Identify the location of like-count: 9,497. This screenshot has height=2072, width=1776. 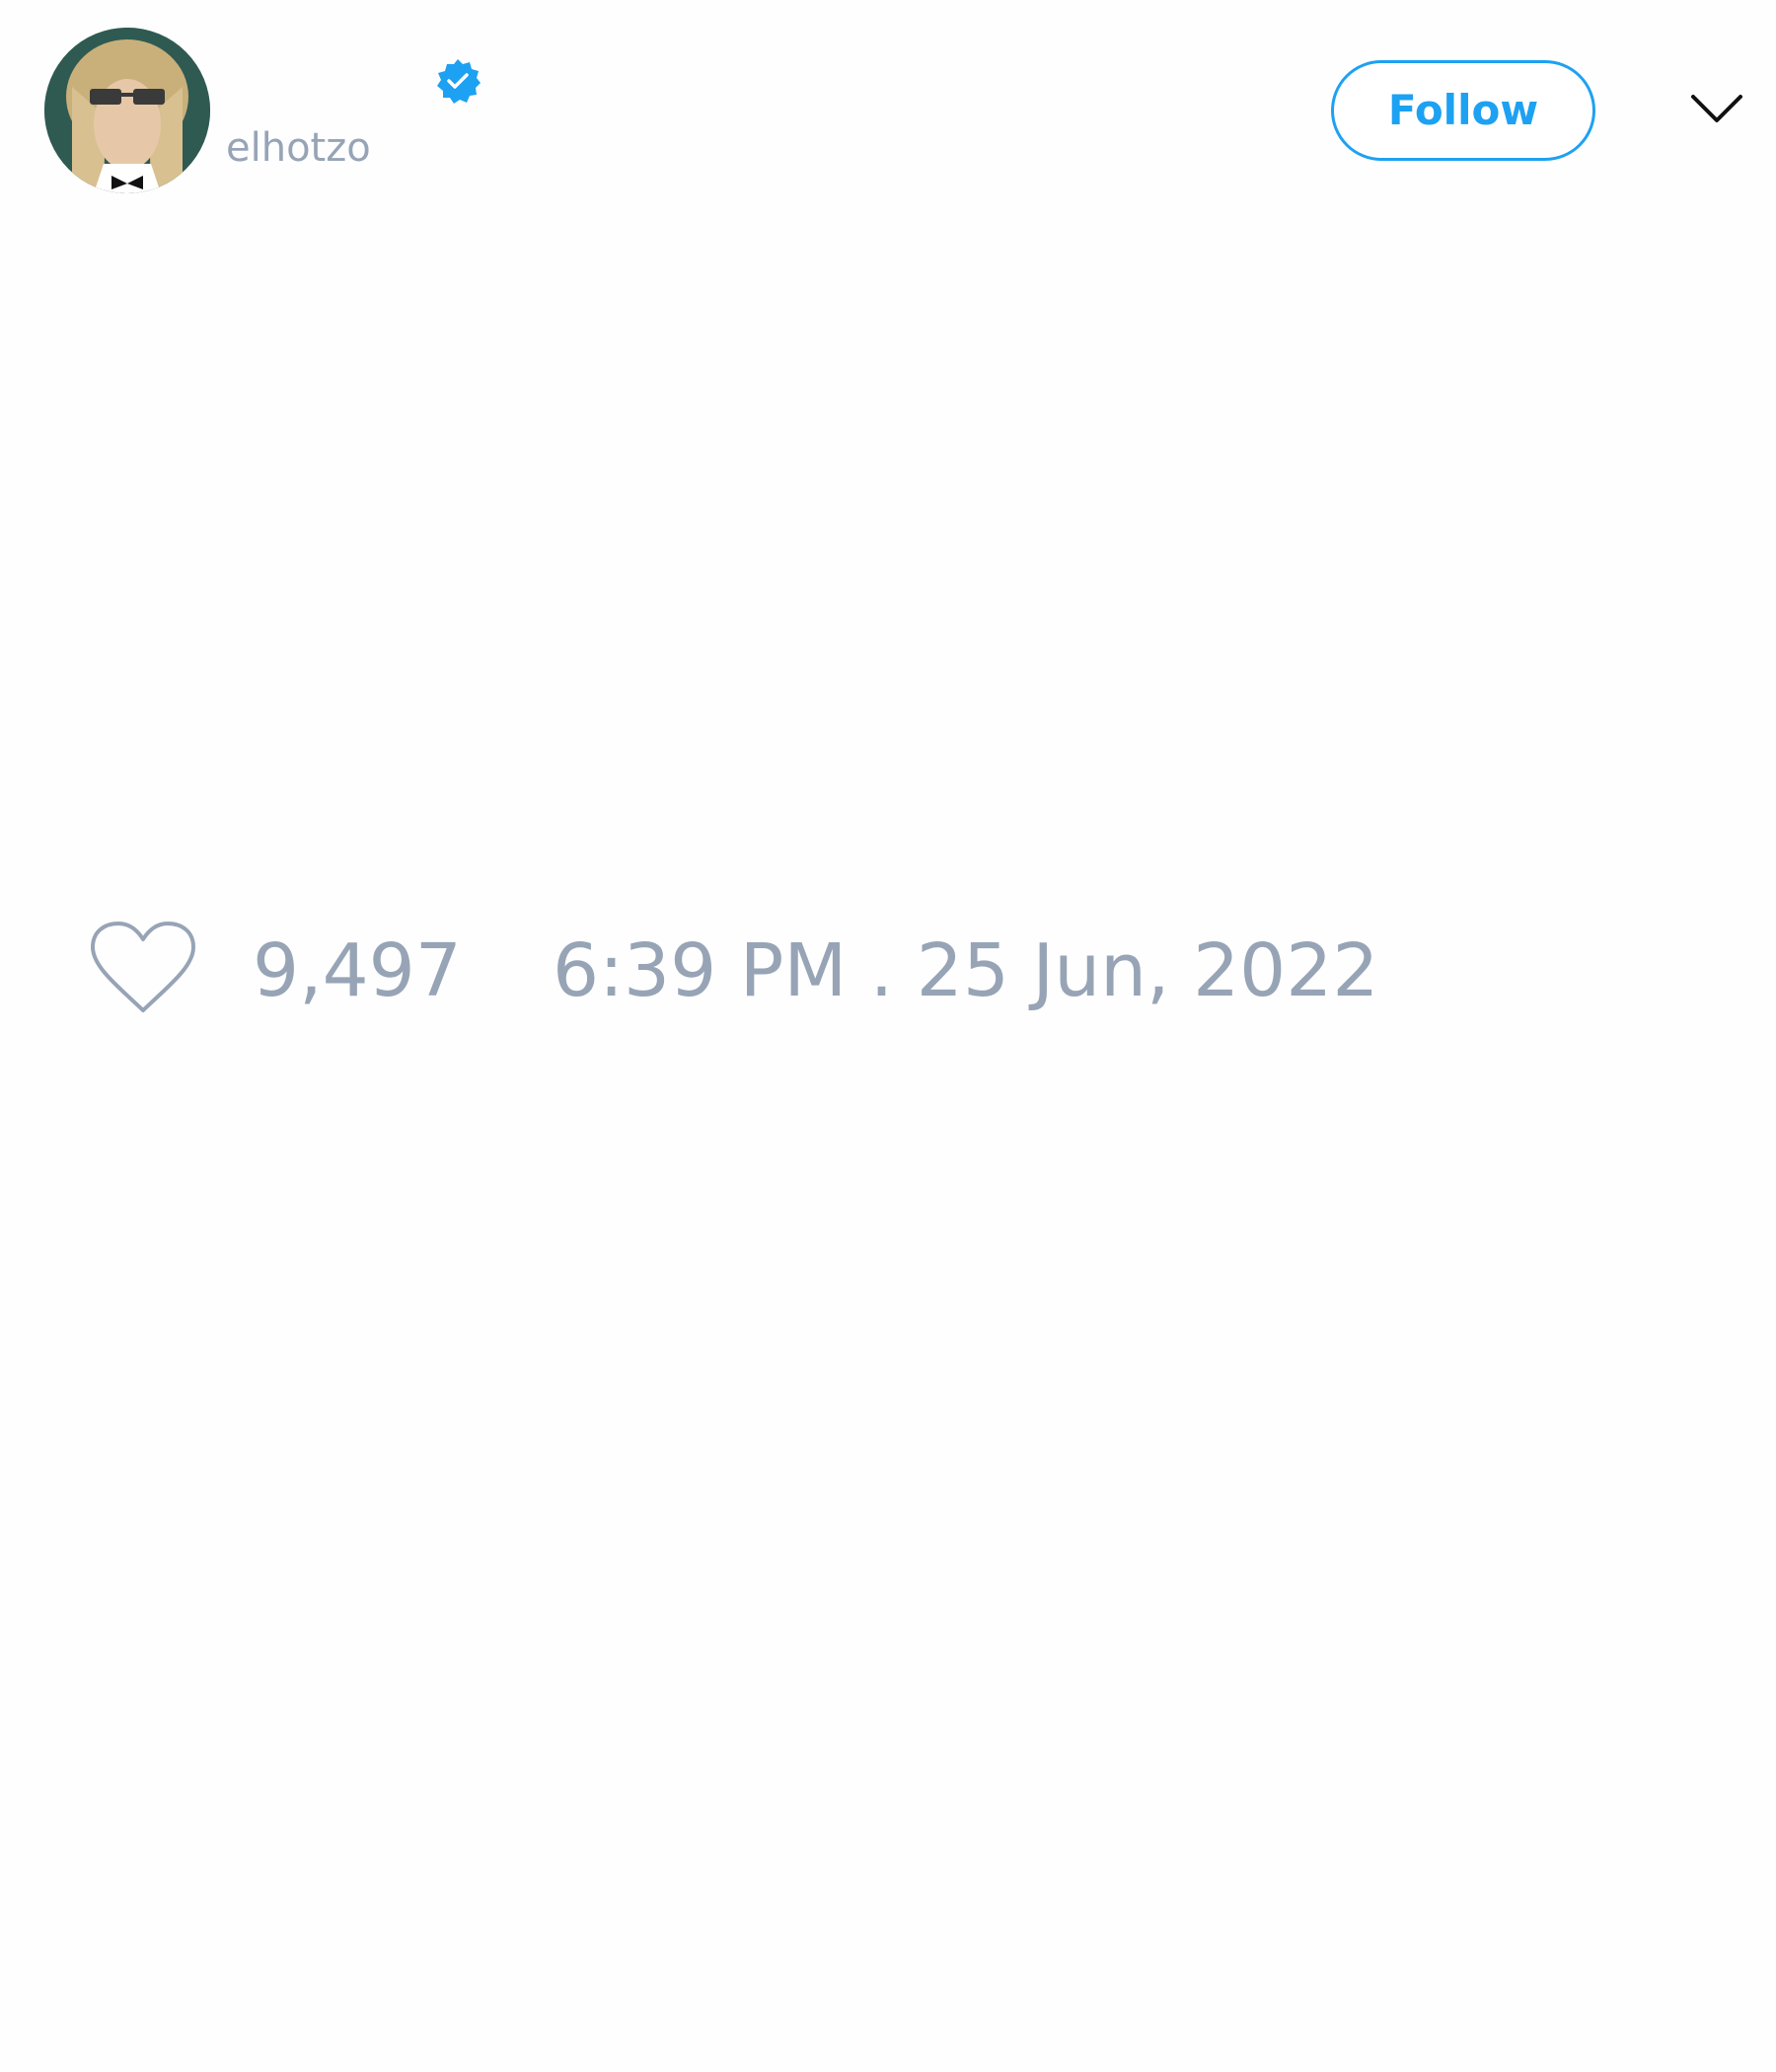
(357, 971).